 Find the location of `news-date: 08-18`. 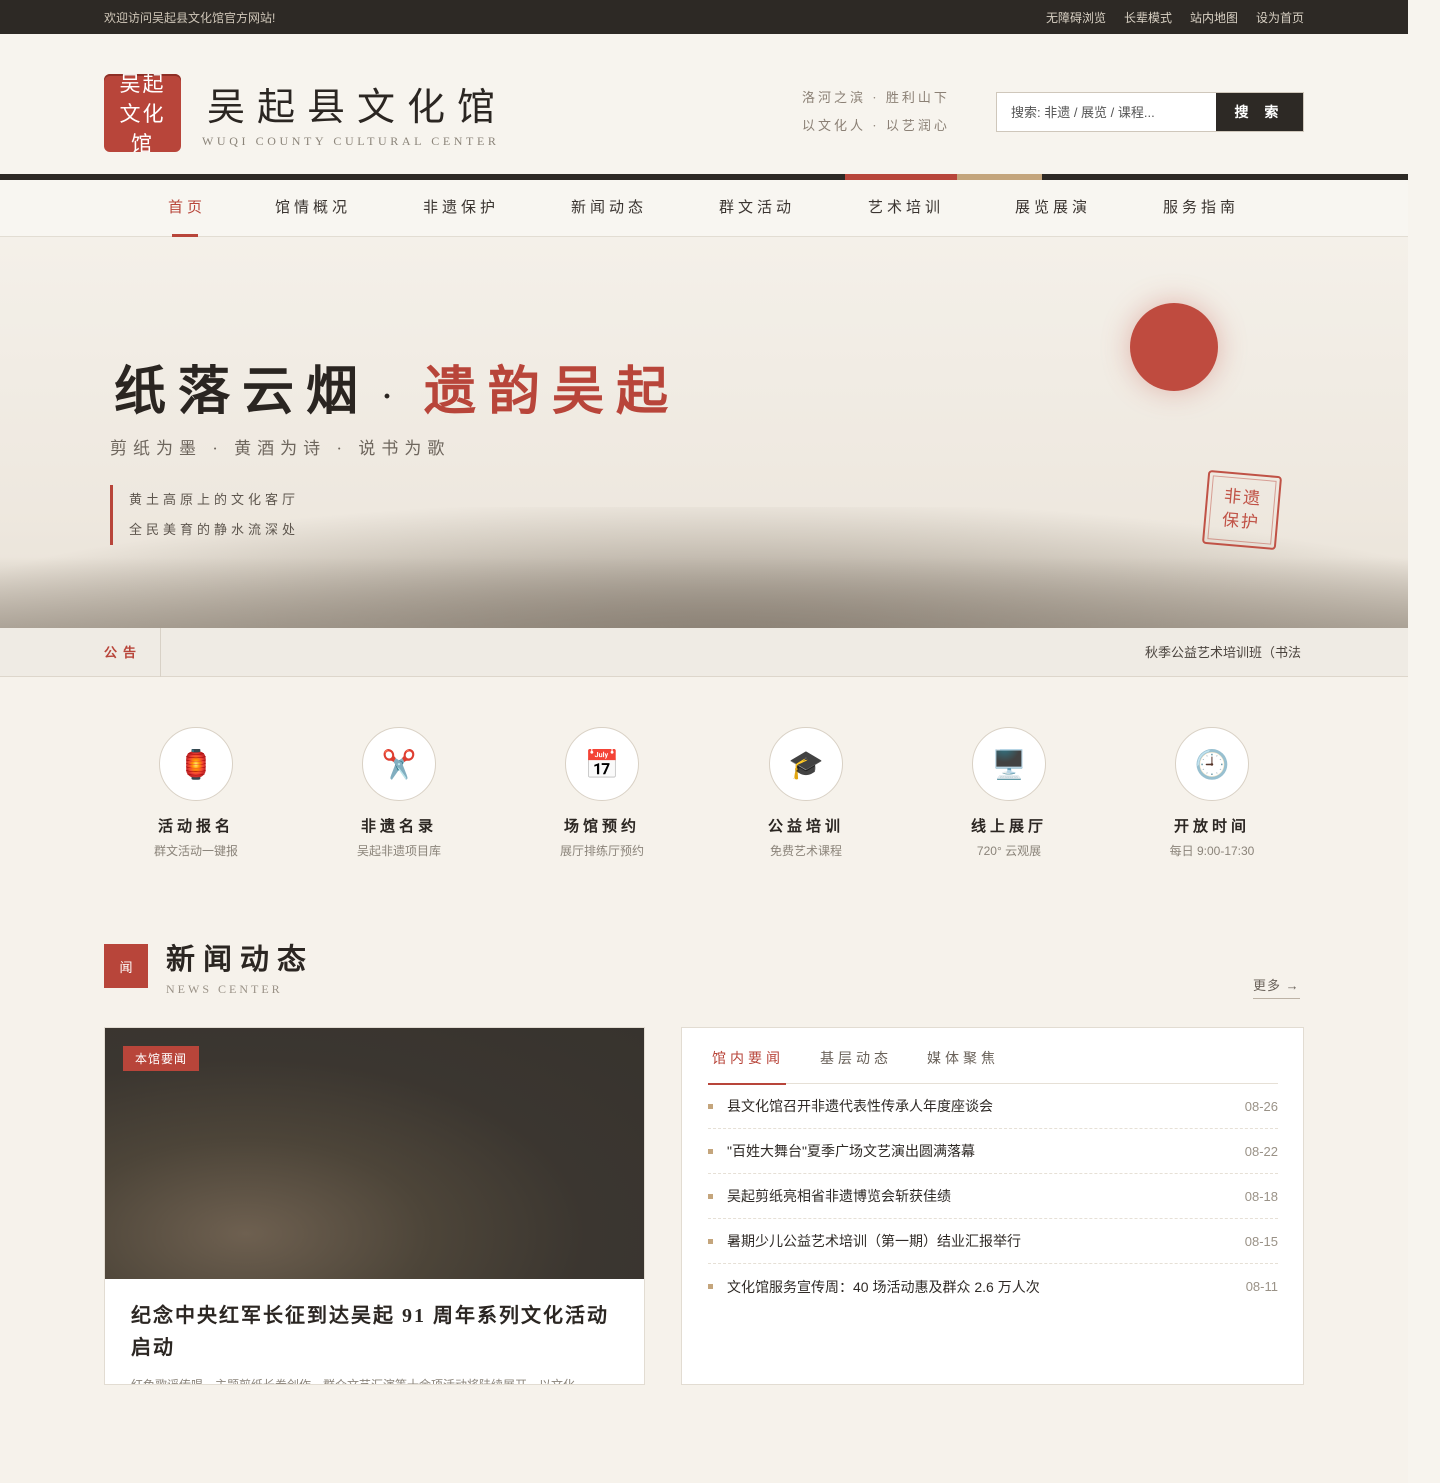

news-date: 08-18 is located at coordinates (1261, 1196).